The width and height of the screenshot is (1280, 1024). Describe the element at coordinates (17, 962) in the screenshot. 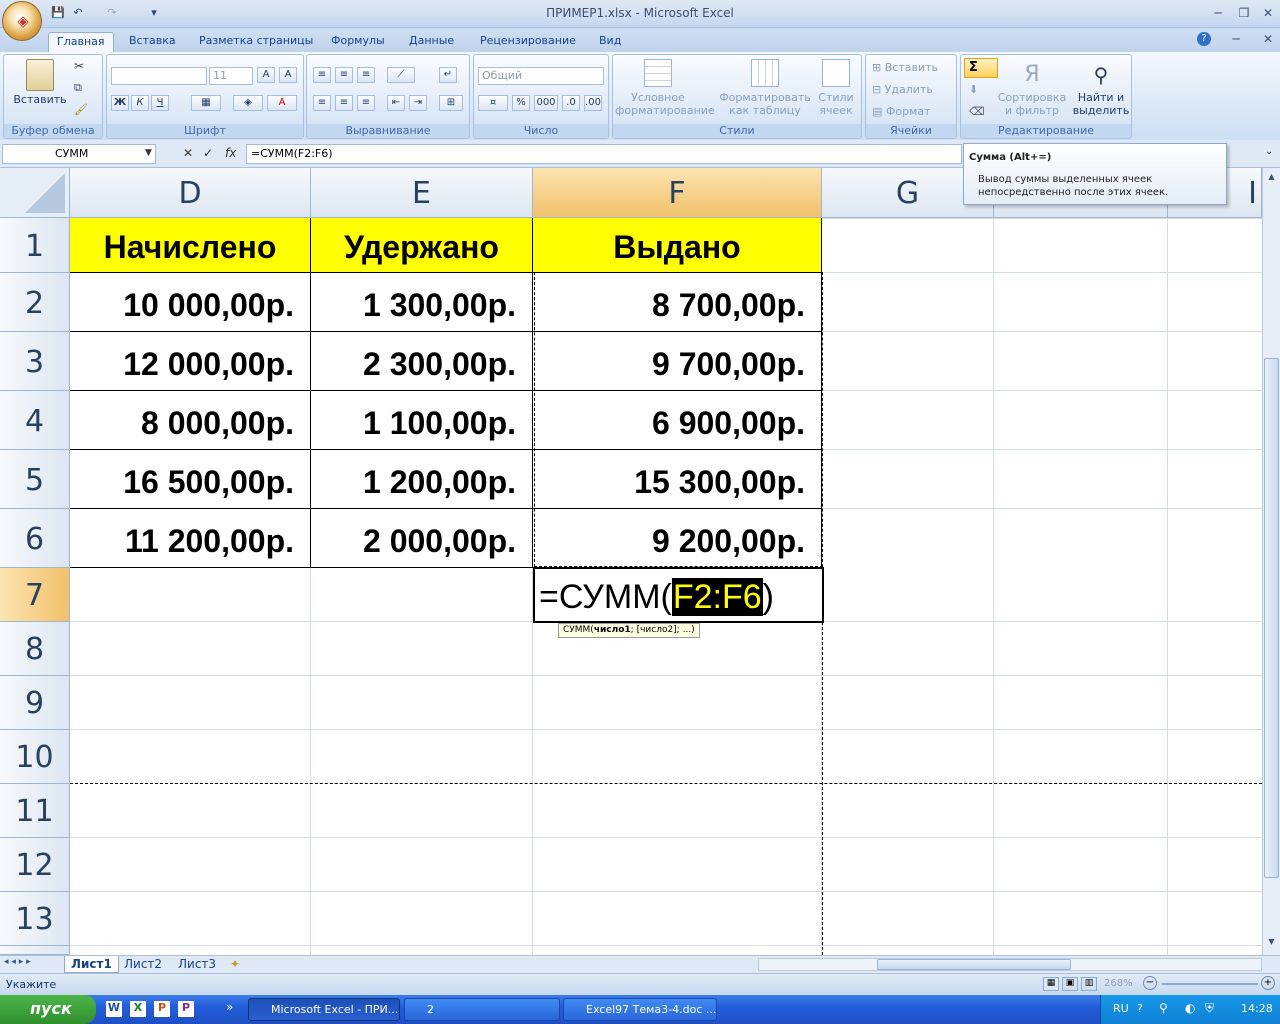

I see `first-sheet-icon: ◂ ◂ ▸ ▸` at that location.